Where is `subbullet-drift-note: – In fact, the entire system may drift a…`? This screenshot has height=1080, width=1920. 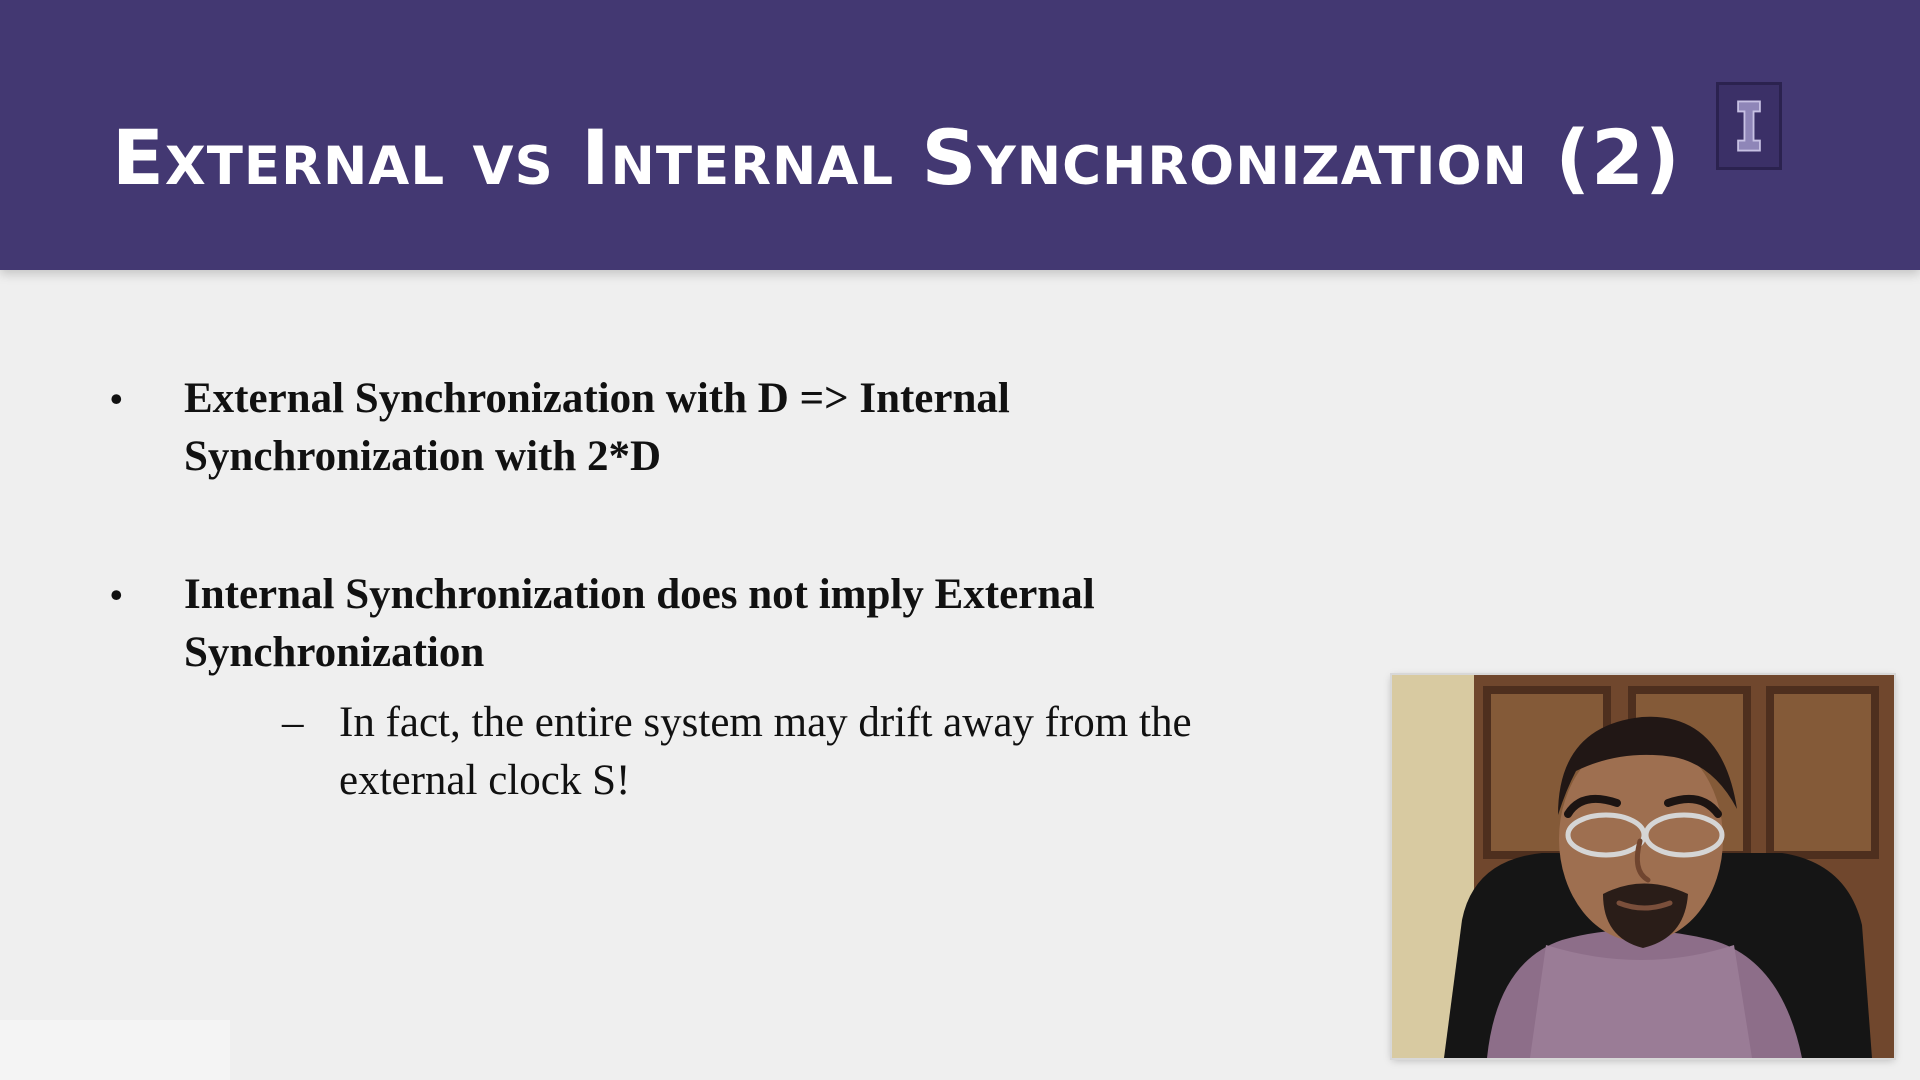
subbullet-drift-note: – In fact, the entire system may drift a… is located at coordinates (737, 752).